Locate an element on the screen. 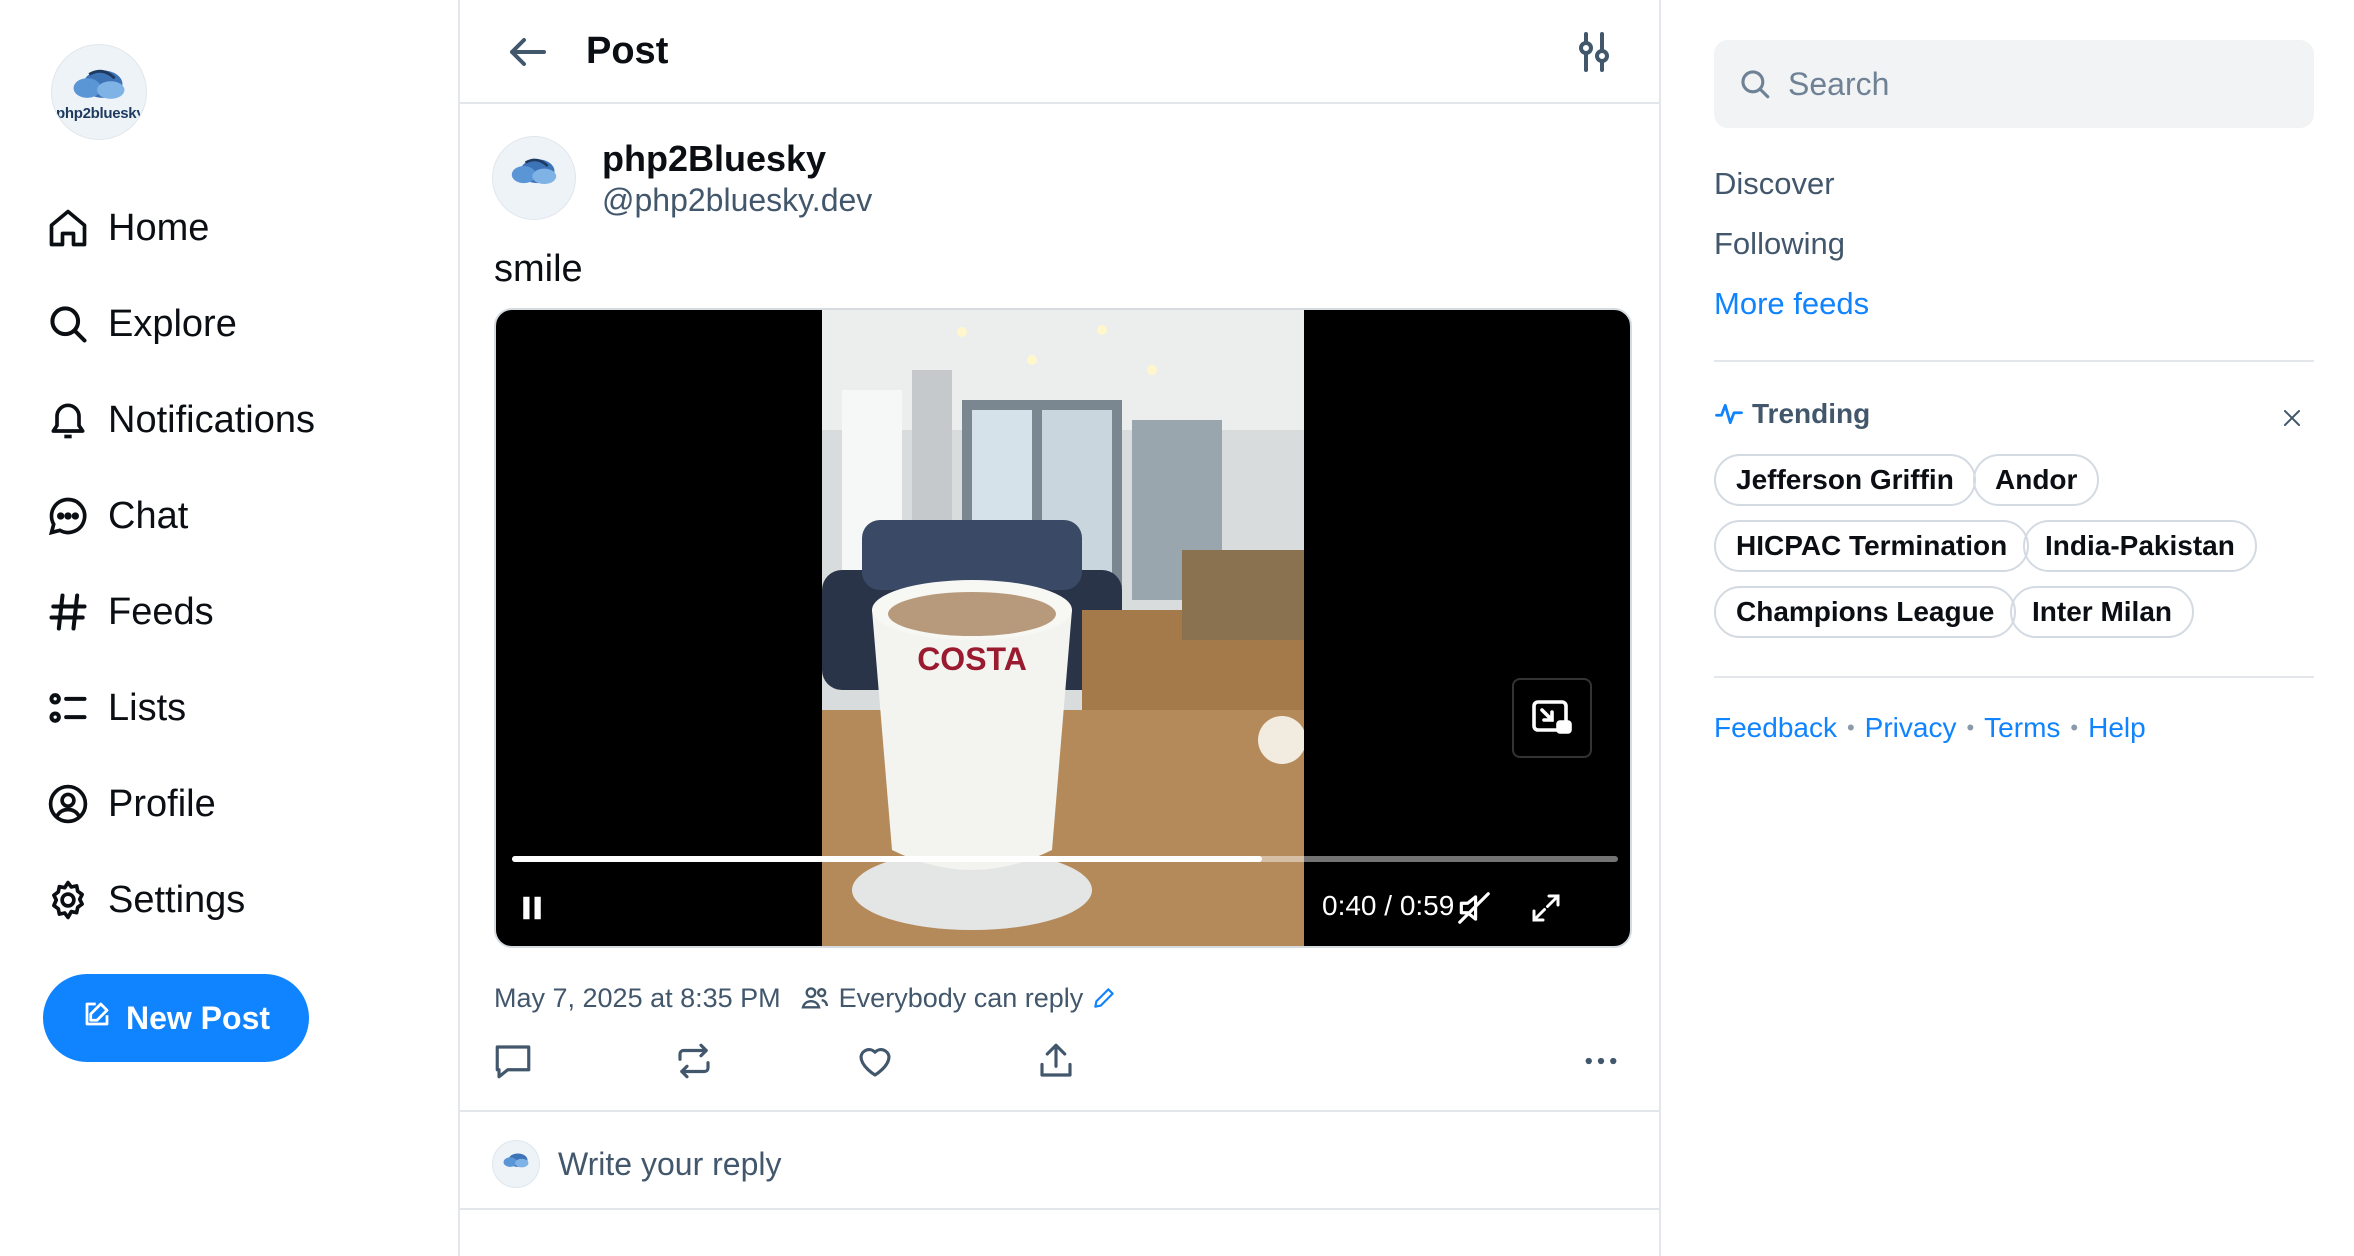  nav-item-settings: Settings is located at coordinates (179, 900).